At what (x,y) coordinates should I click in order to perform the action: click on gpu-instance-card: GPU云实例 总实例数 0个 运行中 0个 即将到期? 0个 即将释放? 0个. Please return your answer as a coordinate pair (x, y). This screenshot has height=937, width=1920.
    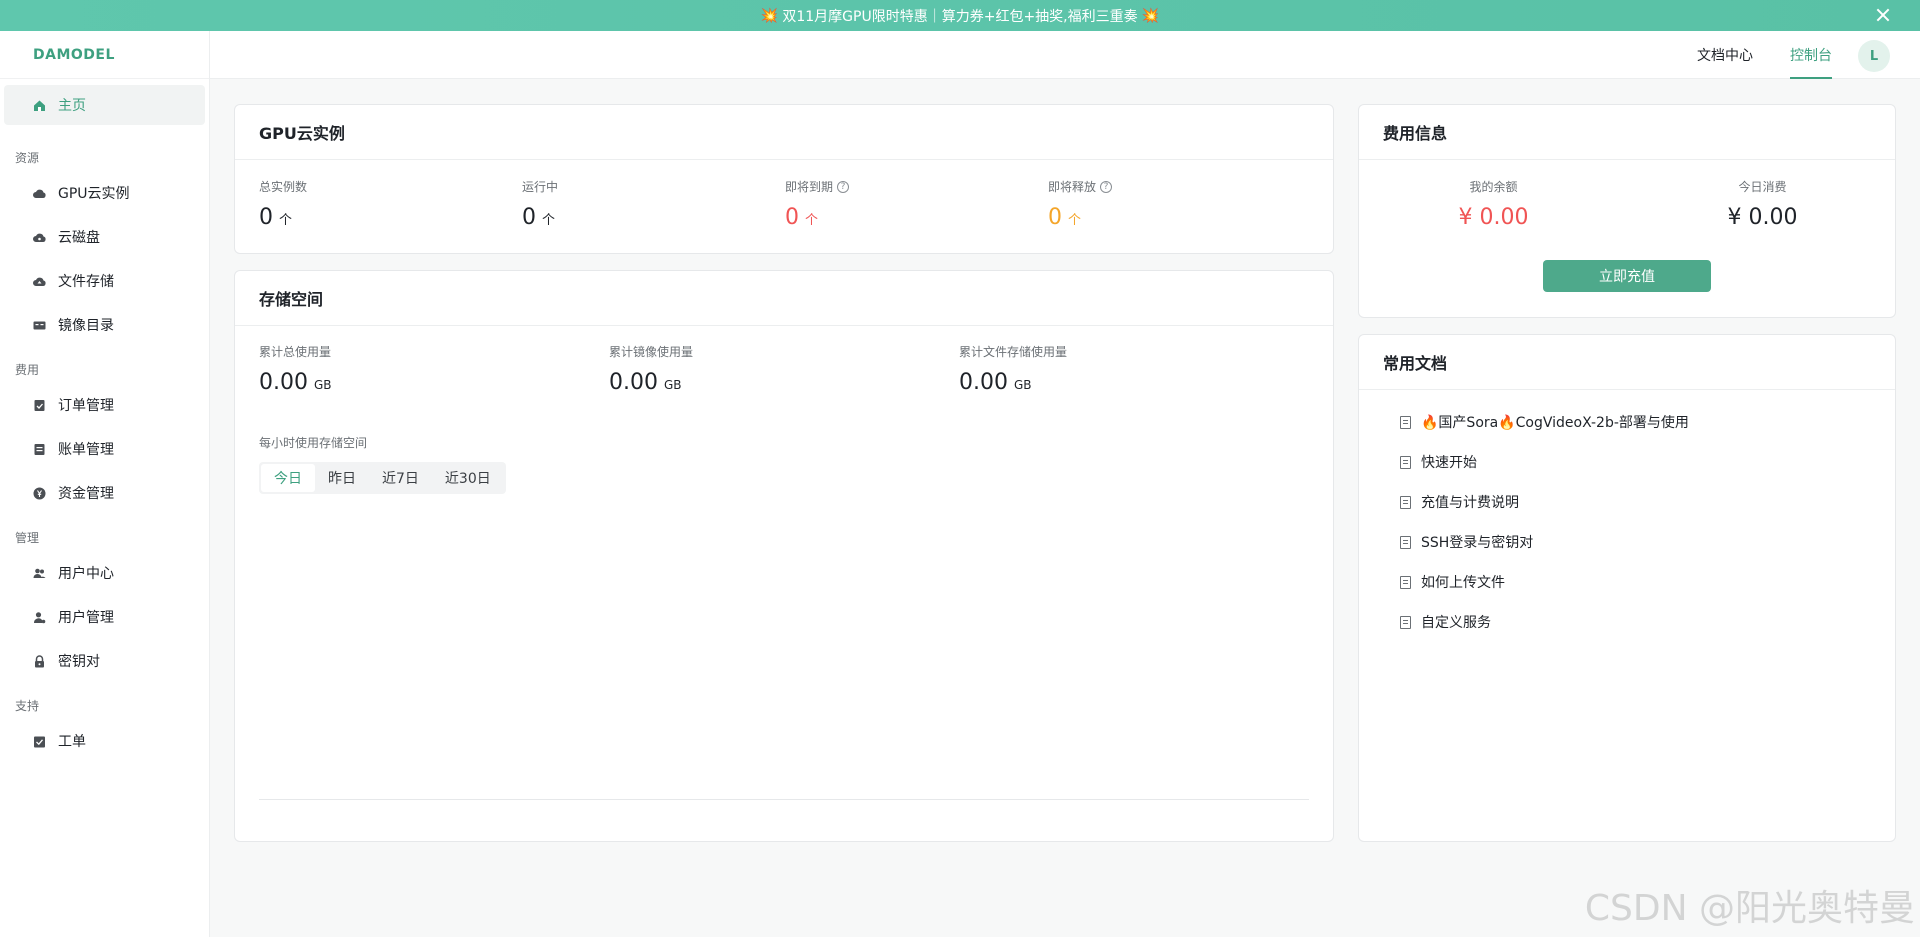
    Looking at the image, I should click on (784, 179).